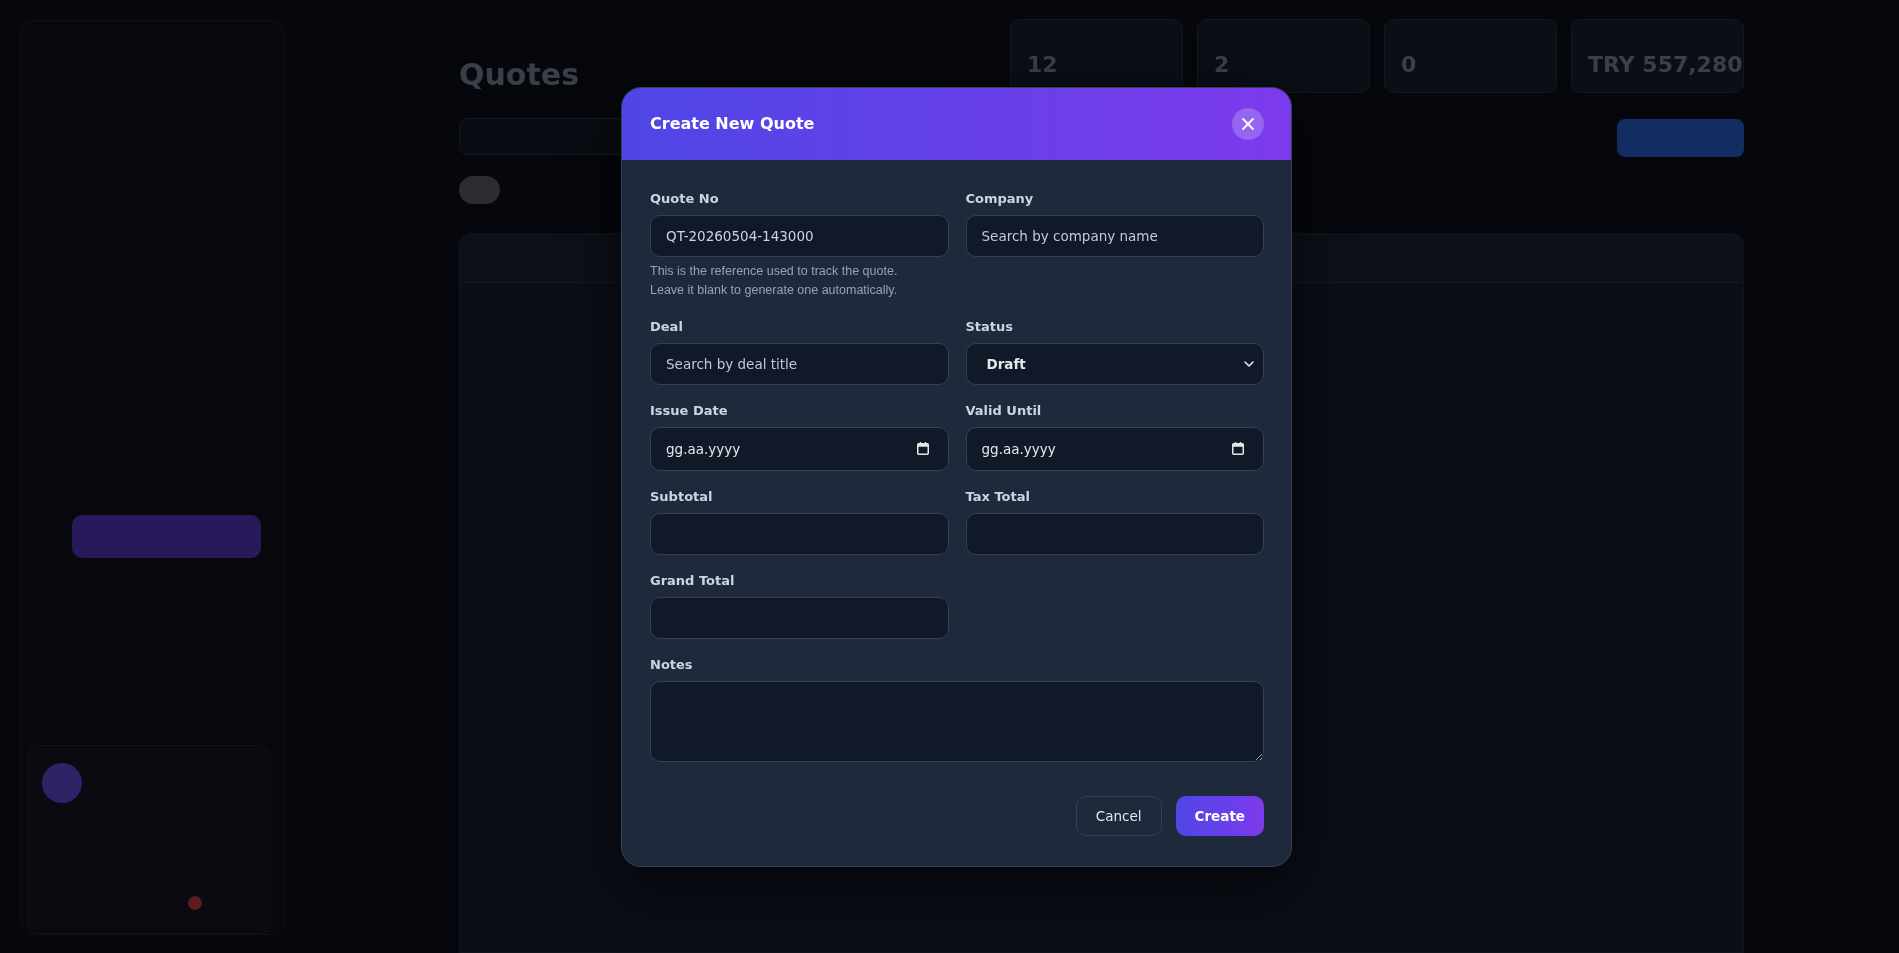 The height and width of the screenshot is (953, 1899). Describe the element at coordinates (685, 198) in the screenshot. I see `field-label: Quote No` at that location.